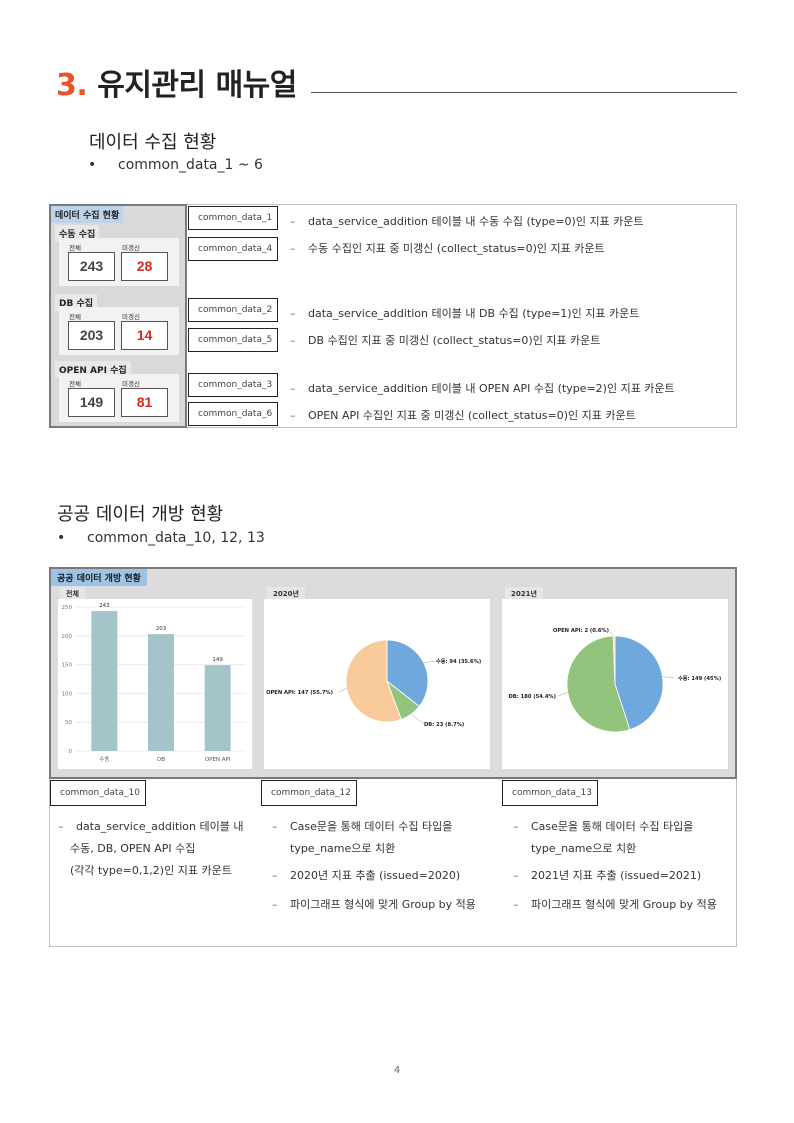 The width and height of the screenshot is (794, 1123). Describe the element at coordinates (375, 875) in the screenshot. I see `col2-text: 2020년 지표 추출 (issued=2020)` at that location.